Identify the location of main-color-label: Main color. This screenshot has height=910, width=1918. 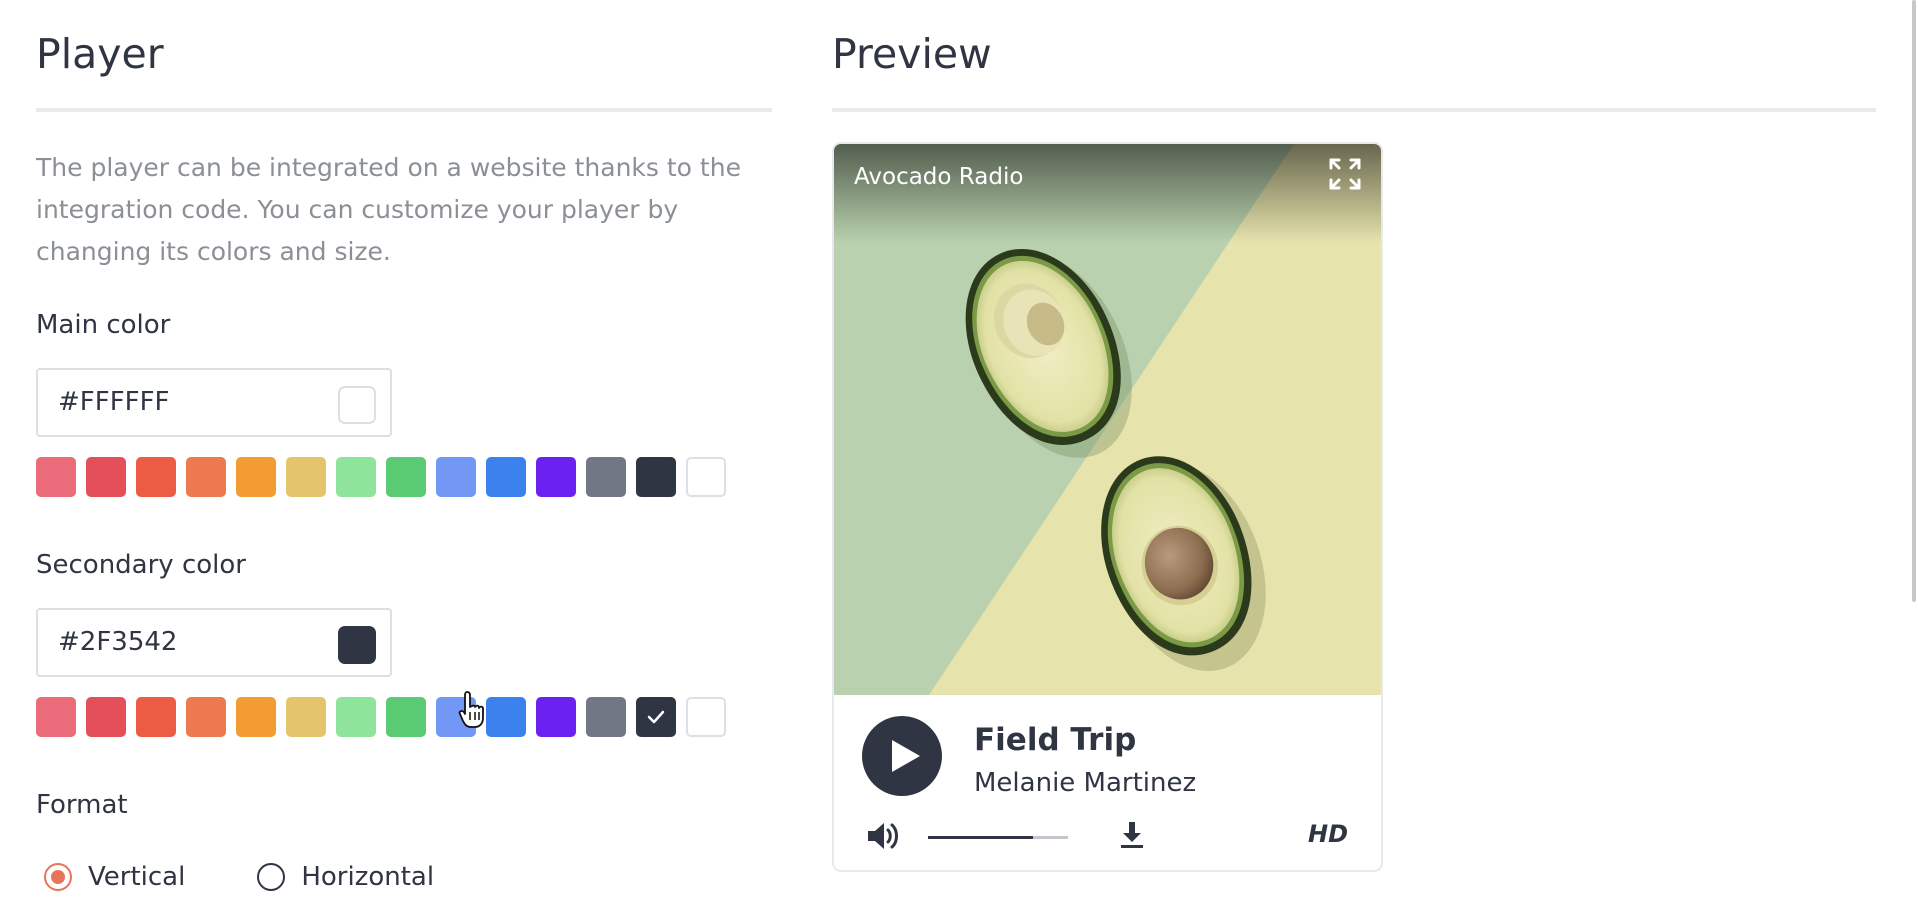
(103, 325).